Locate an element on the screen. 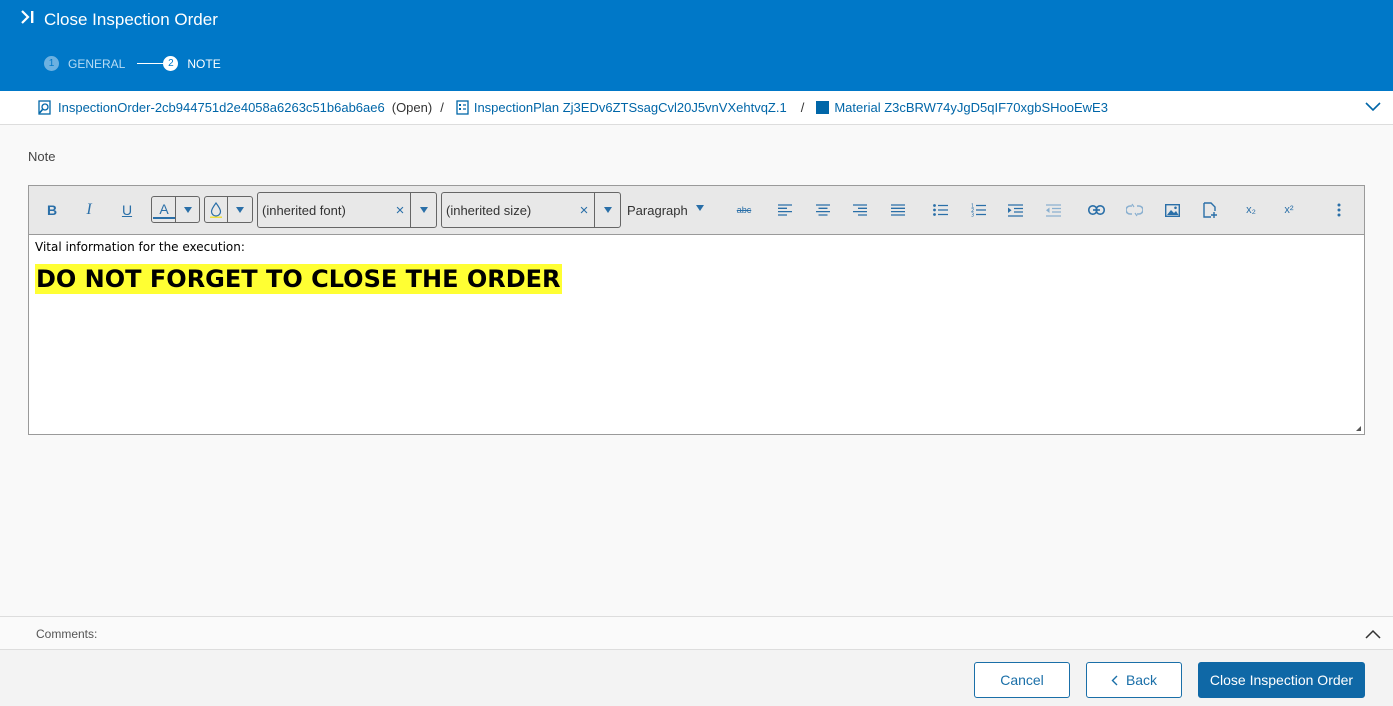 The width and height of the screenshot is (1393, 706). step-general-label: GENERAL is located at coordinates (96, 64).